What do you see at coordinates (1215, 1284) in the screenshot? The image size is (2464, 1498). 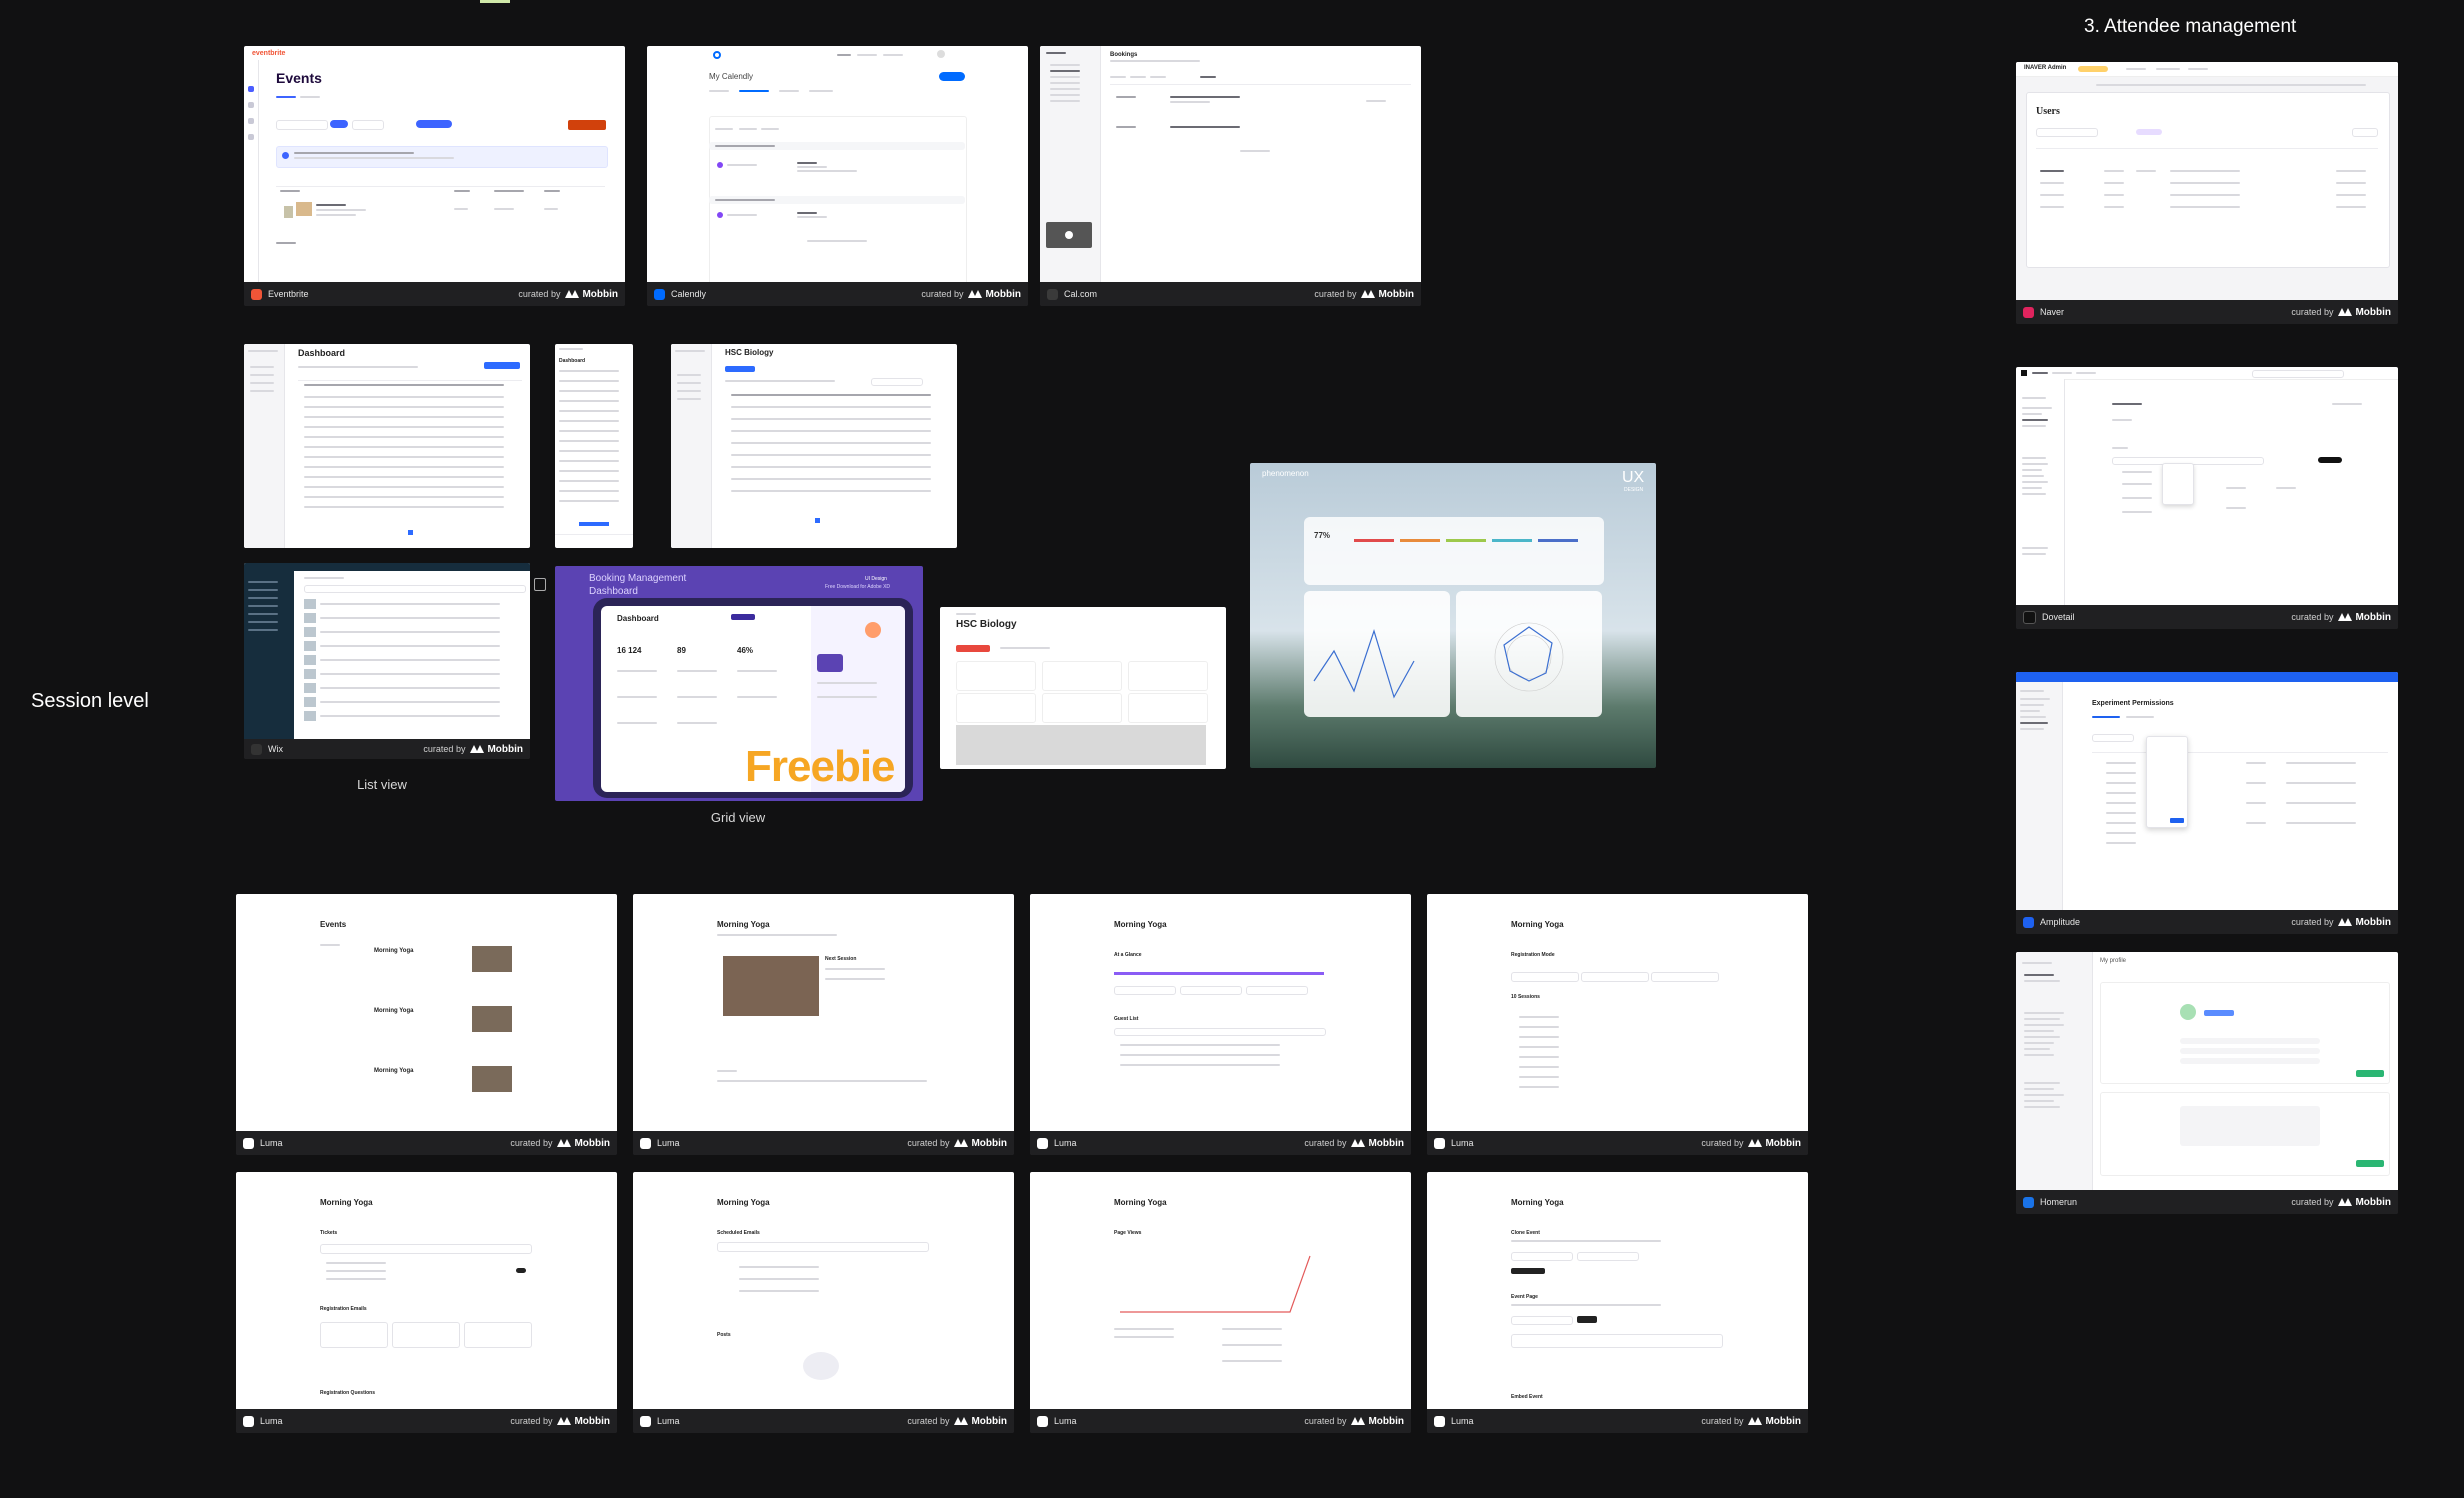 I see `page-views-graph` at bounding box center [1215, 1284].